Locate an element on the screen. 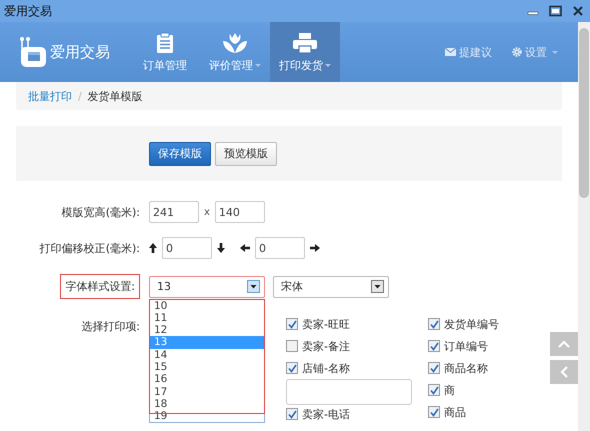  width-input: 241 is located at coordinates (174, 212).